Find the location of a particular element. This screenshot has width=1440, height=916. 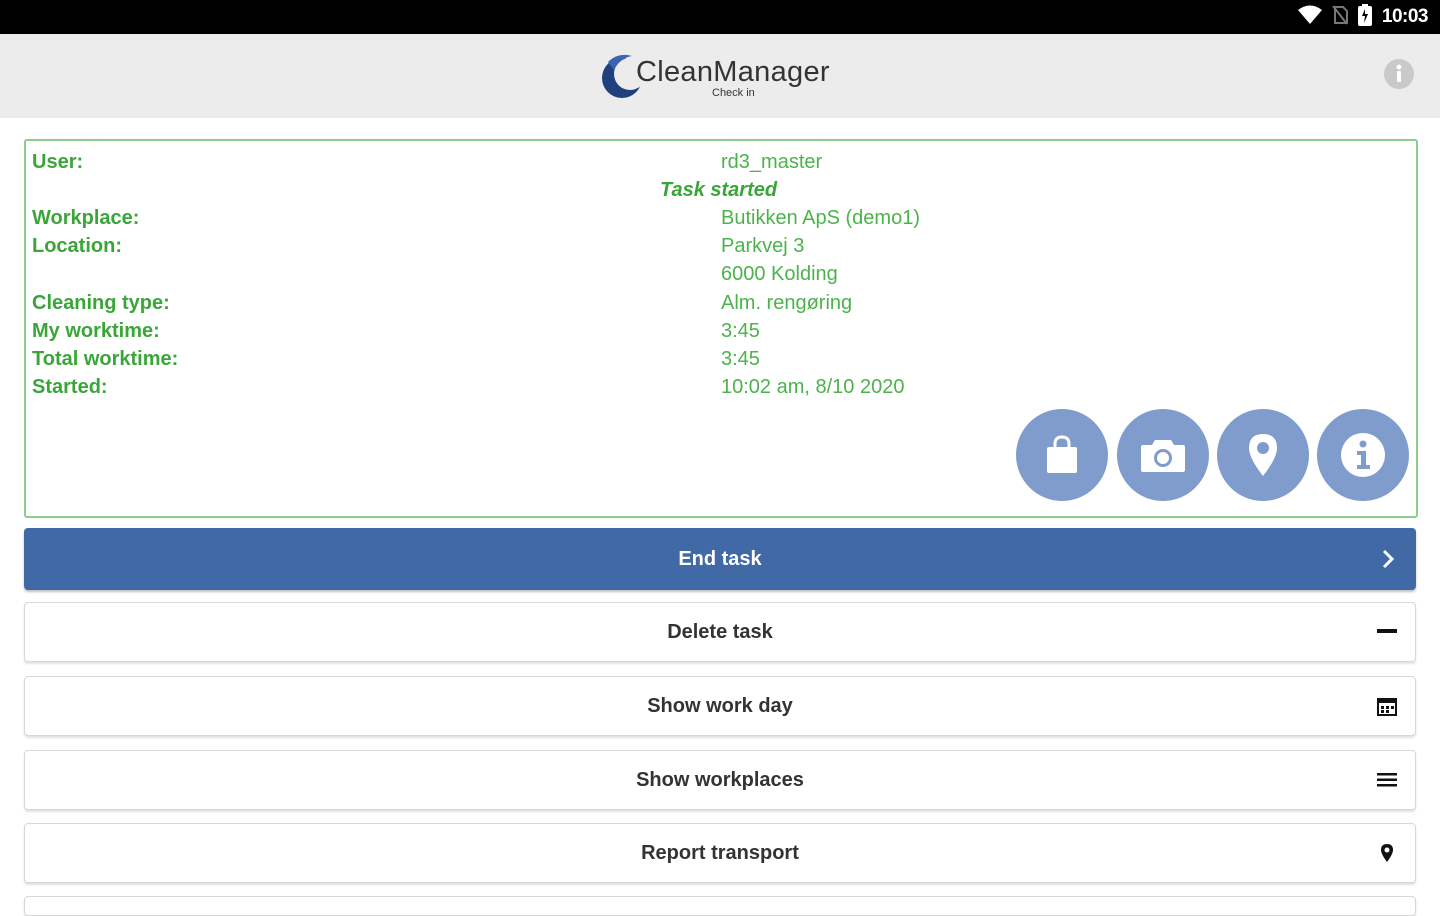

cleaning-type-value: Alm. rengøring is located at coordinates (787, 303).